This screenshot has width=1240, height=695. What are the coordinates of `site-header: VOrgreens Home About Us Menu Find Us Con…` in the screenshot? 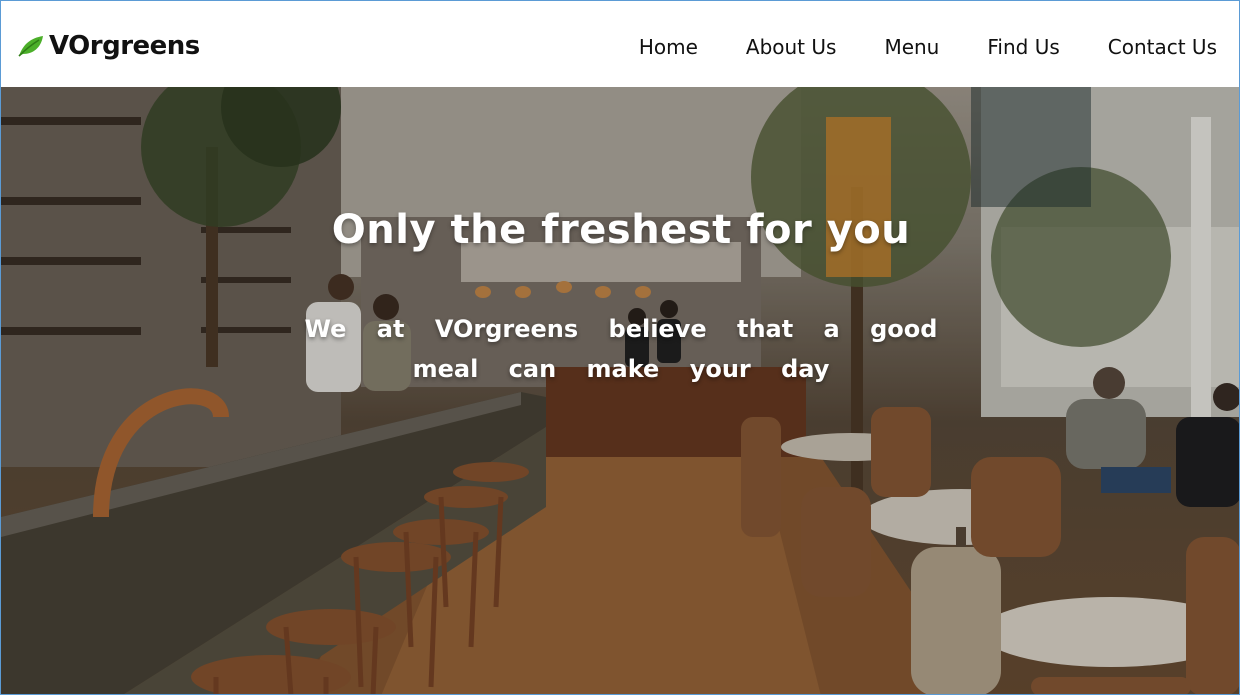 It's located at (620, 44).